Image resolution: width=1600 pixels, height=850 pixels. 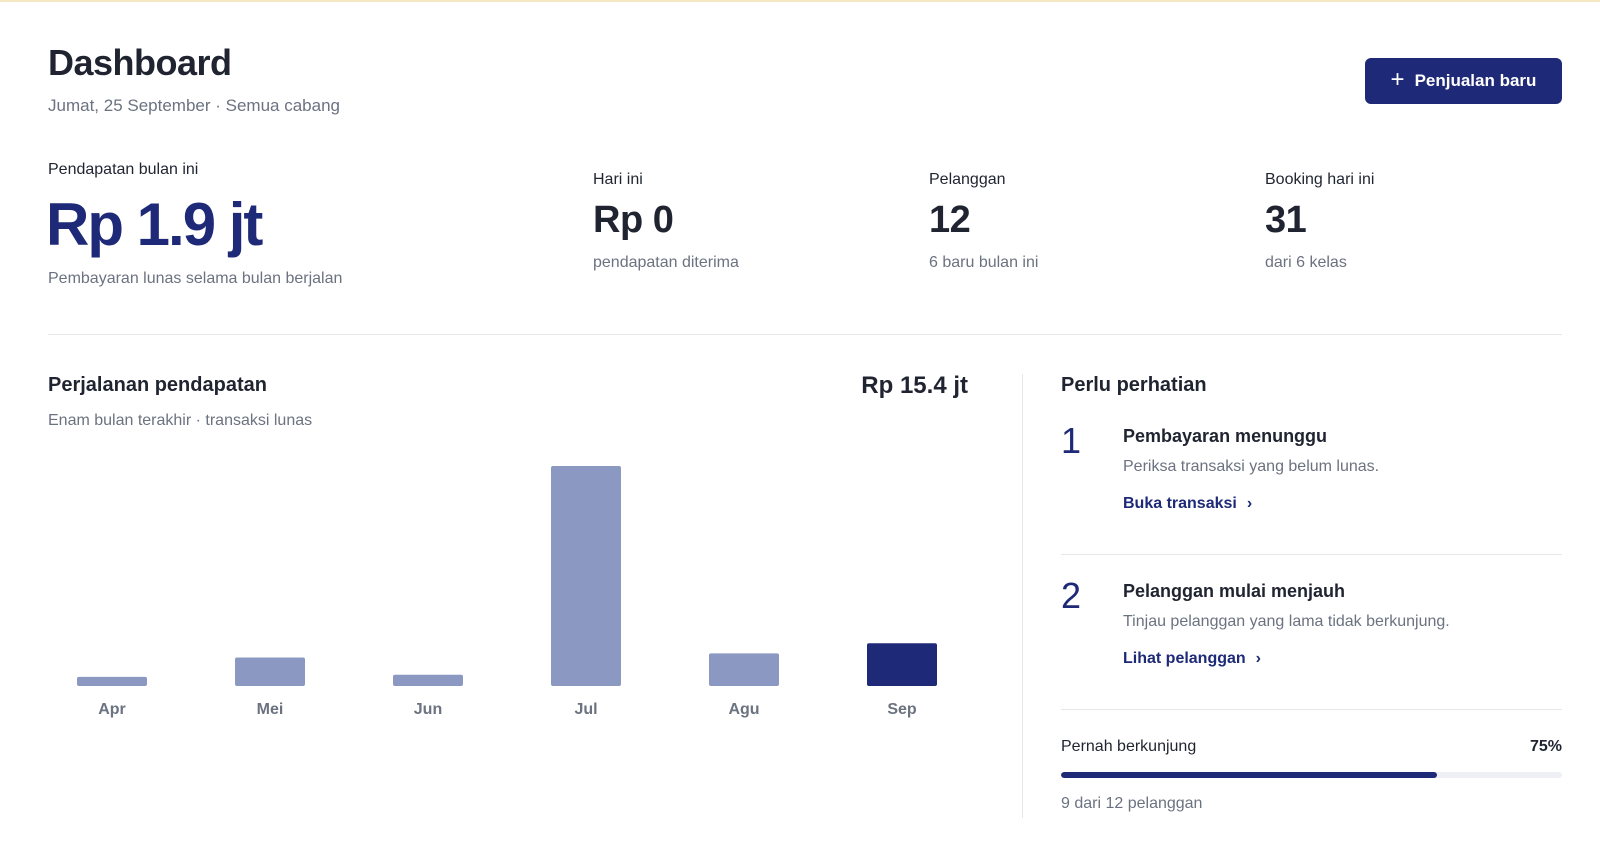 What do you see at coordinates (1225, 436) in the screenshot?
I see `attention-item-title: Pembayaran menunggu` at bounding box center [1225, 436].